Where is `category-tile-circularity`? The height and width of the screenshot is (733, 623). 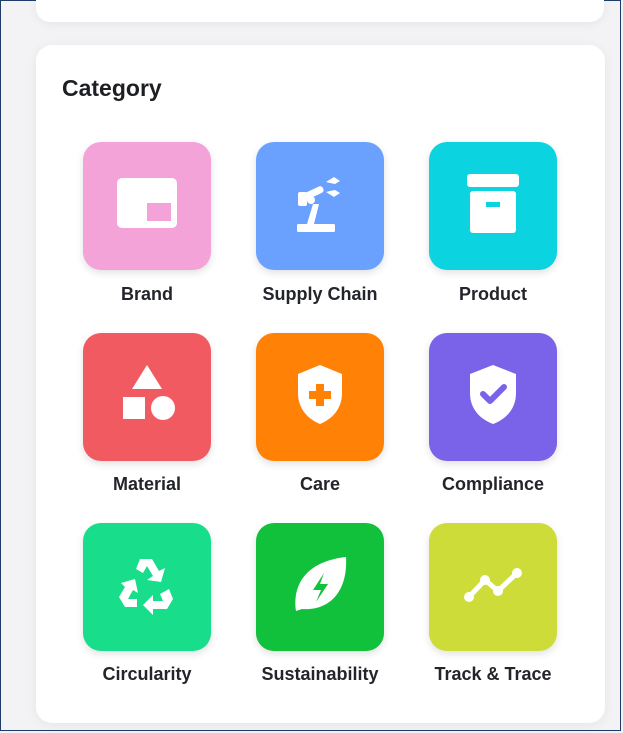 category-tile-circularity is located at coordinates (147, 587).